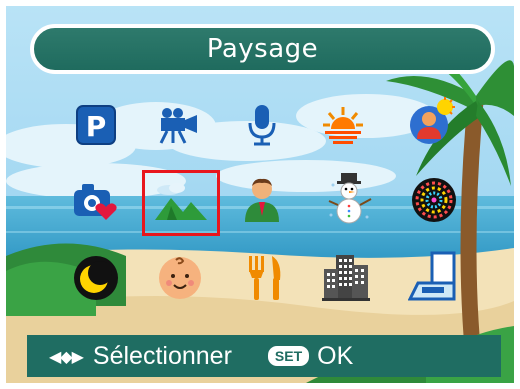  I want to click on mode-fireworks, so click(434, 200).